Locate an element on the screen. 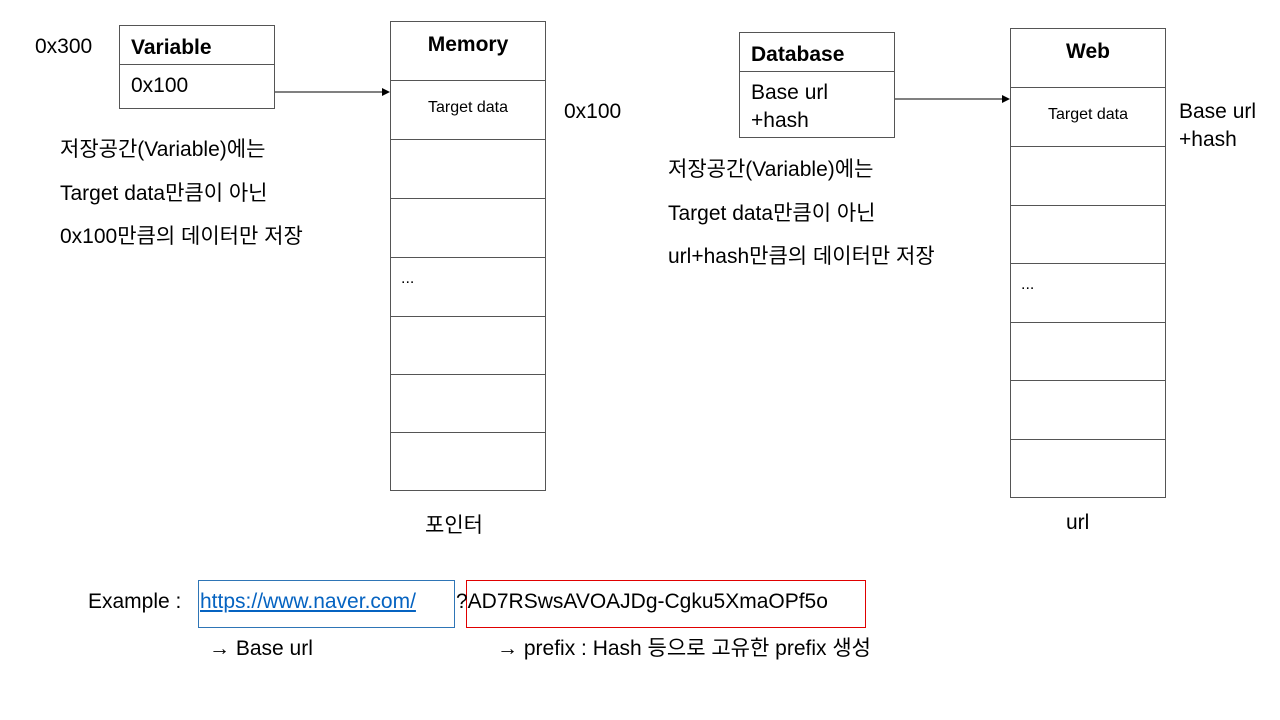 This screenshot has width=1280, height=720. base-url-note: → Base url is located at coordinates (261, 648).